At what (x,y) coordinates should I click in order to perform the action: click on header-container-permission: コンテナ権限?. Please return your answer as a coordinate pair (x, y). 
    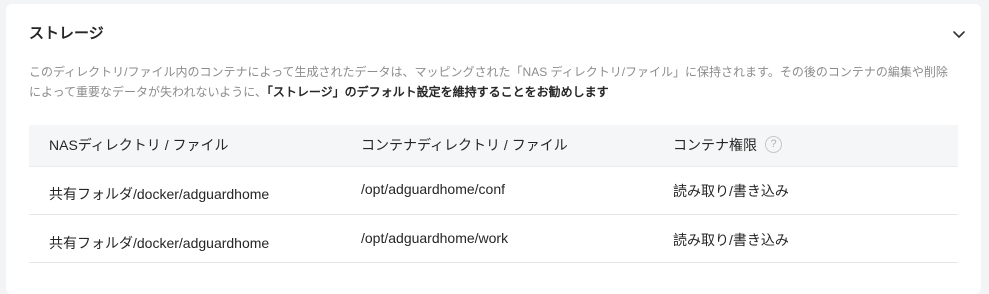
    Looking at the image, I should click on (727, 145).